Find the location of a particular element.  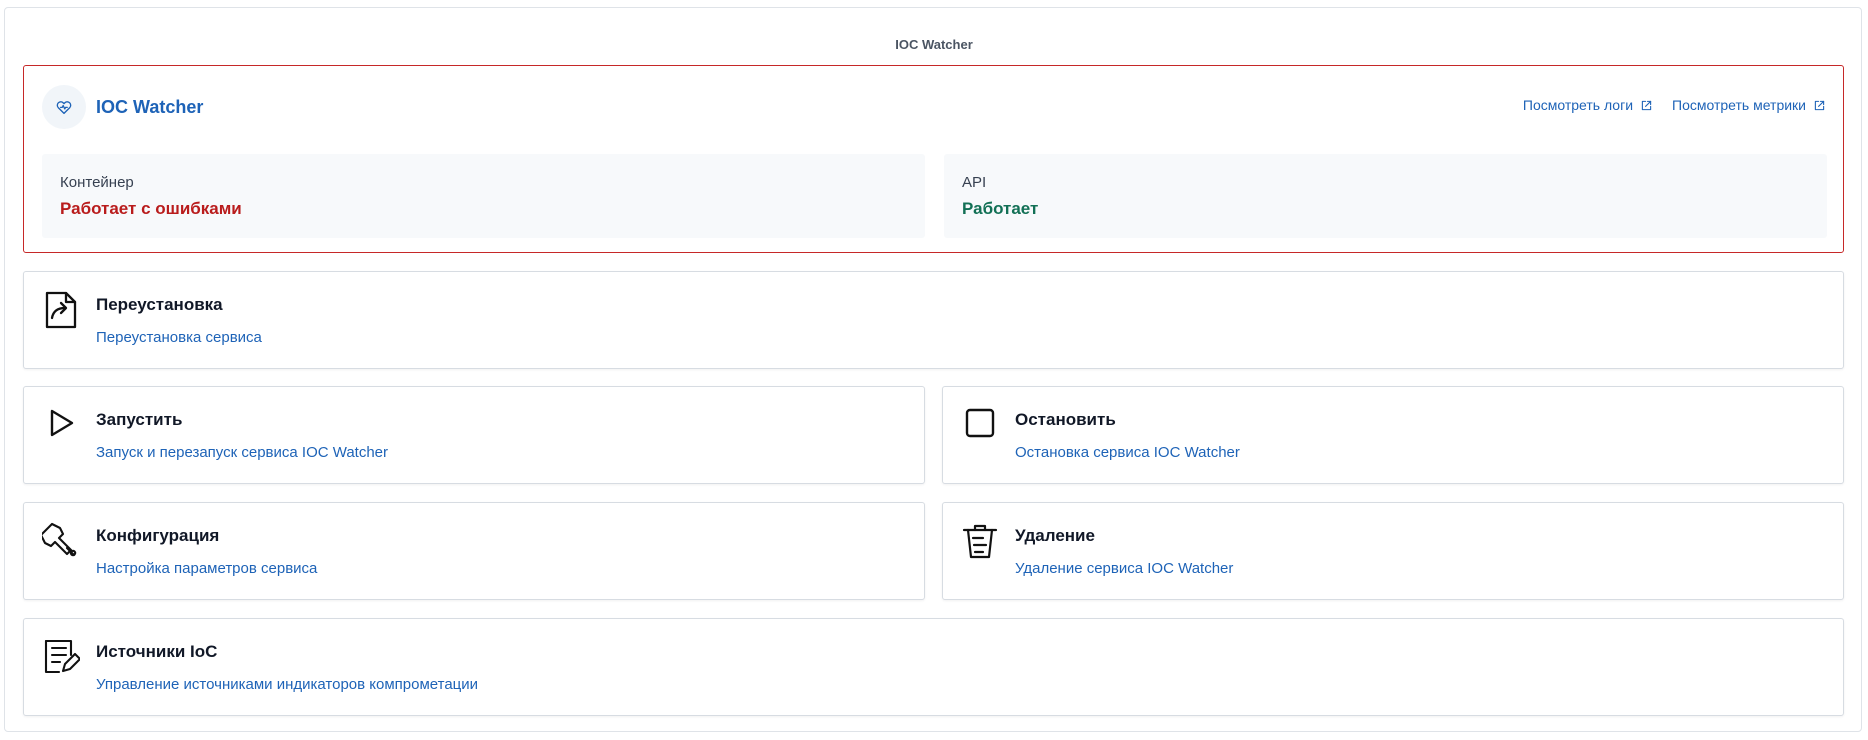

container-status-value: Работает с ошибками is located at coordinates (151, 208).